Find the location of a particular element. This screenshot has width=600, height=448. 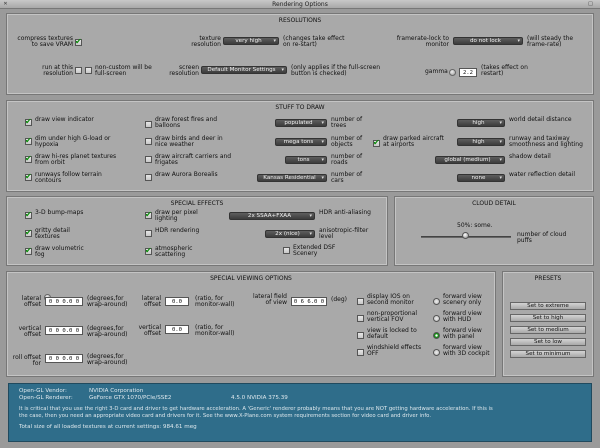

antialiasing-label: HDR anti-aliasing is located at coordinates (345, 212).